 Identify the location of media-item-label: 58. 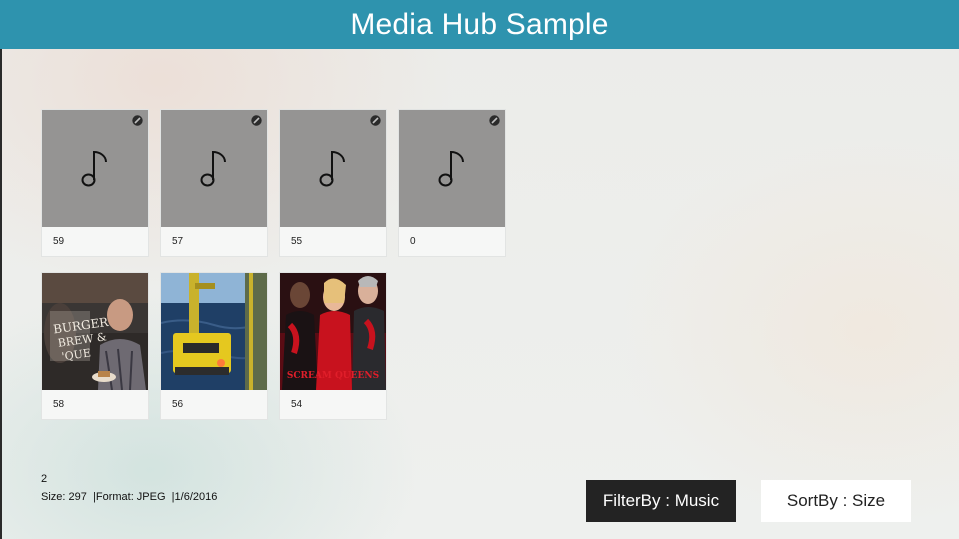
(59, 404).